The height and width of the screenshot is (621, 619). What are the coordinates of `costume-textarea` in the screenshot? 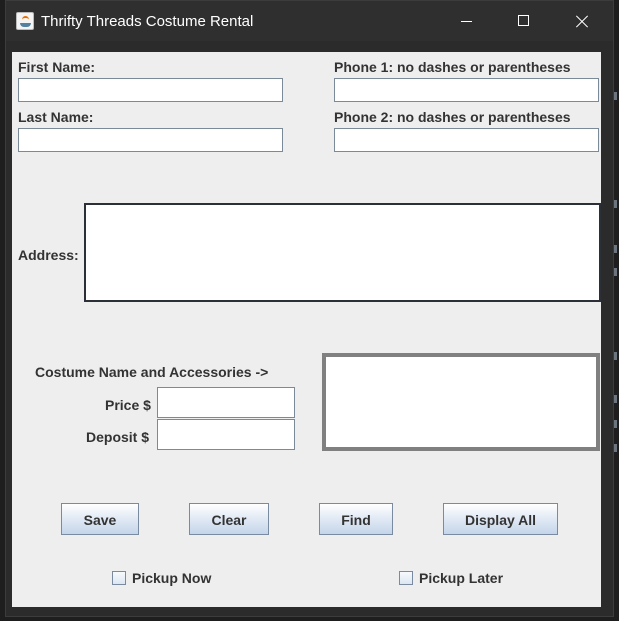 It's located at (461, 402).